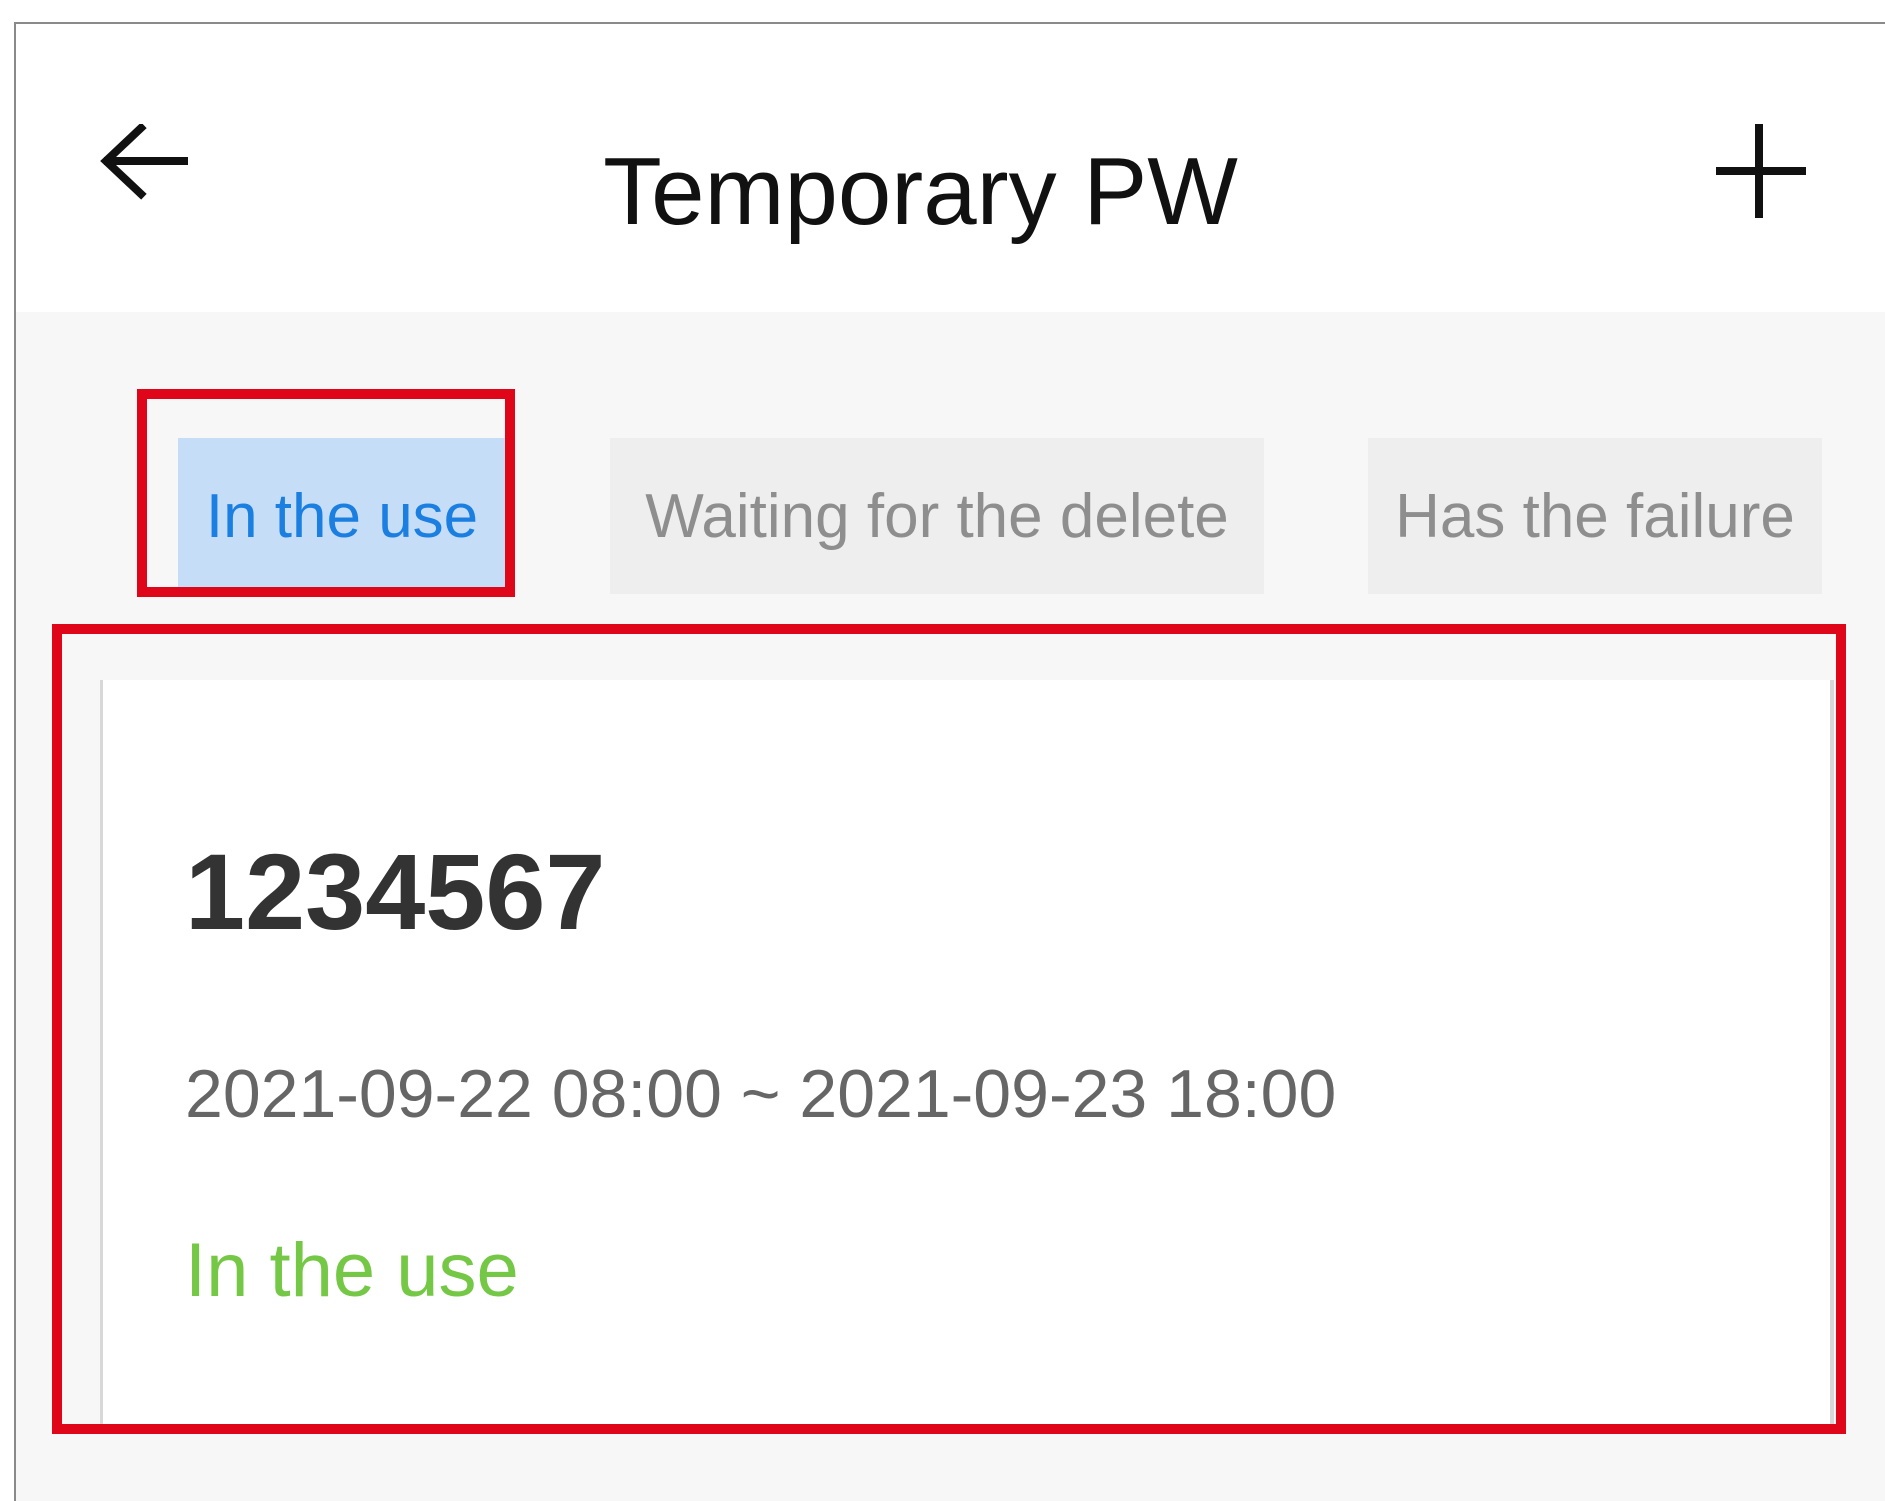 This screenshot has width=1885, height=1501. What do you see at coordinates (937, 516) in the screenshot?
I see `tab-waiting-for-delete: Waiting for the delete` at bounding box center [937, 516].